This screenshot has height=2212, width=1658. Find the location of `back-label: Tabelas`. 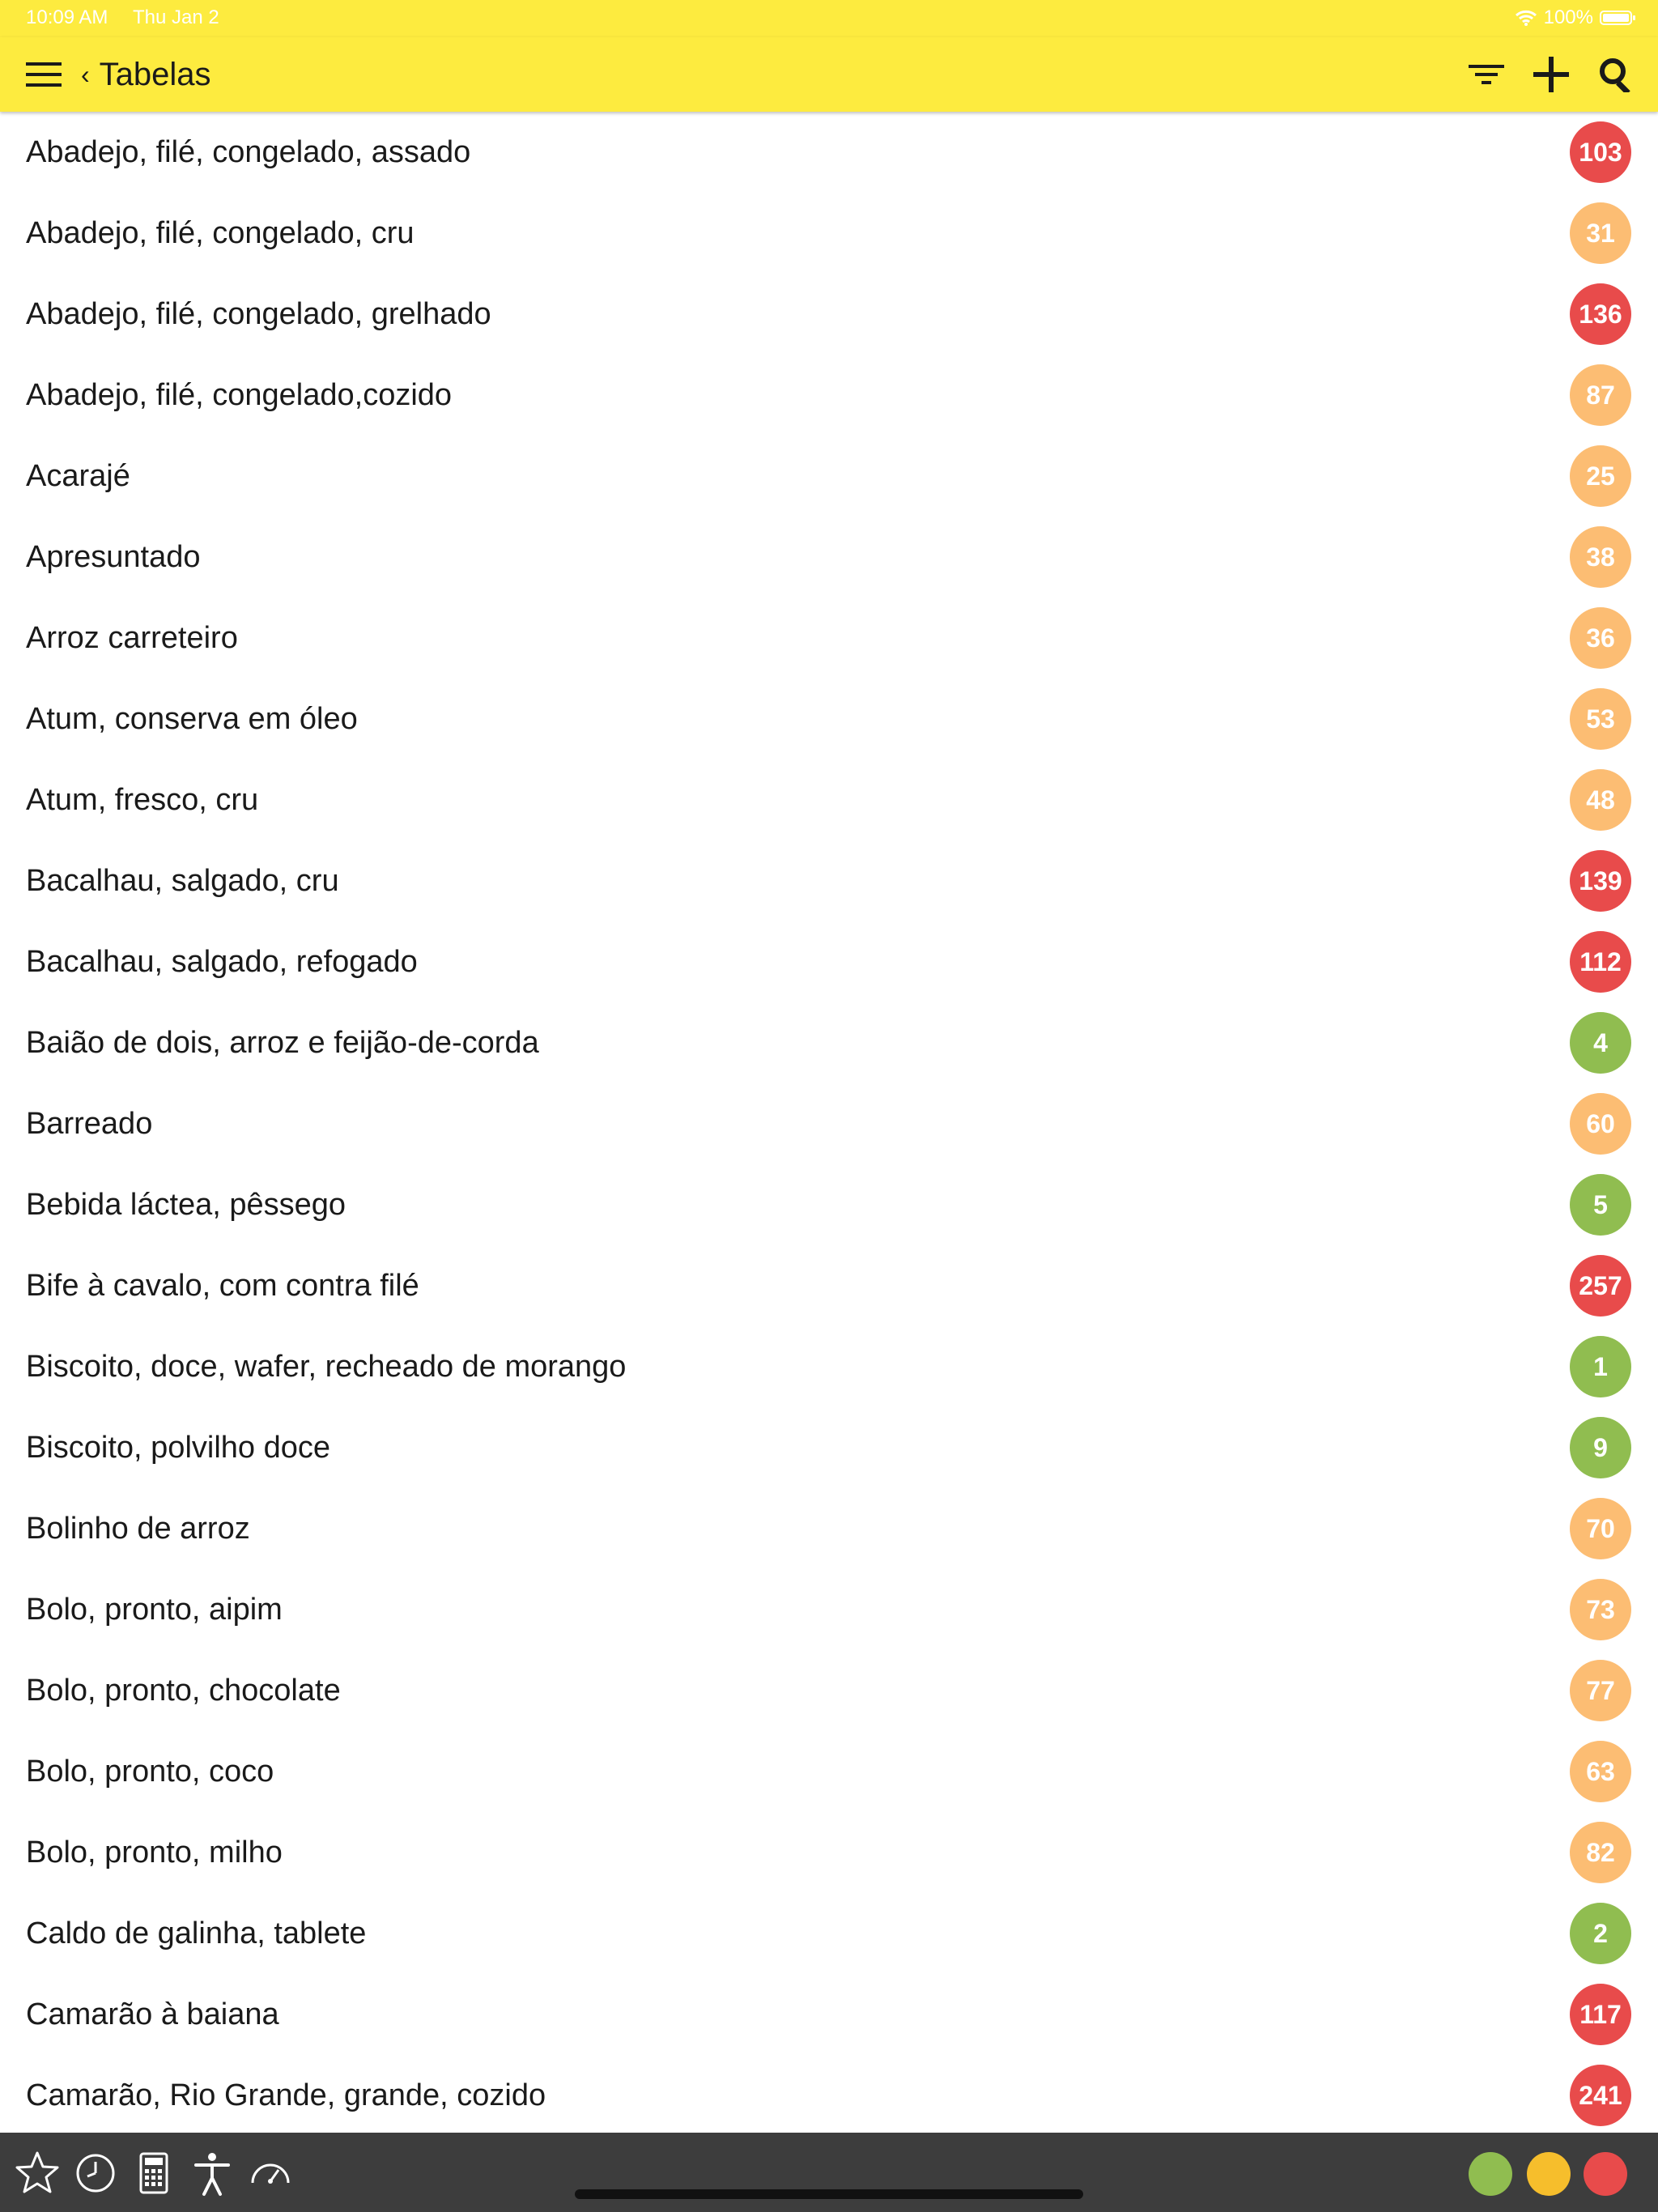

back-label: Tabelas is located at coordinates (155, 74).